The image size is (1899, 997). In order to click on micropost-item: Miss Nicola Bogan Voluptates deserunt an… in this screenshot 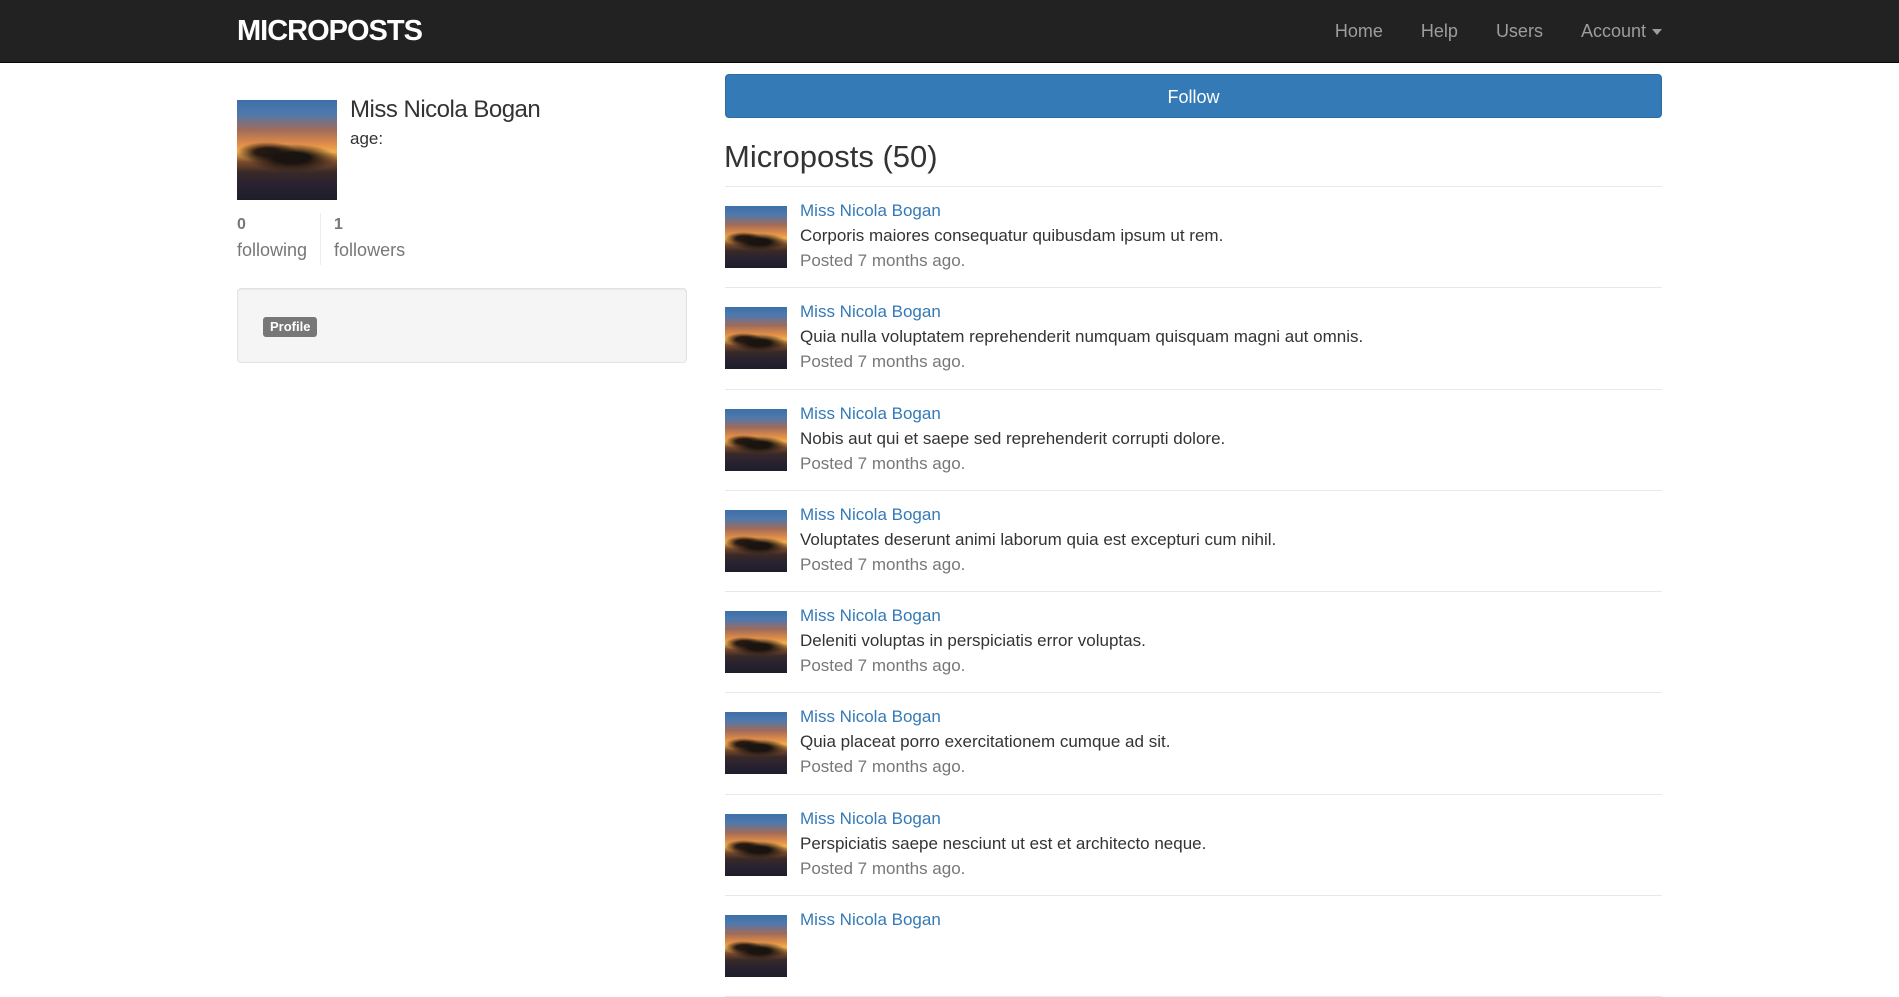, I will do `click(1193, 542)`.